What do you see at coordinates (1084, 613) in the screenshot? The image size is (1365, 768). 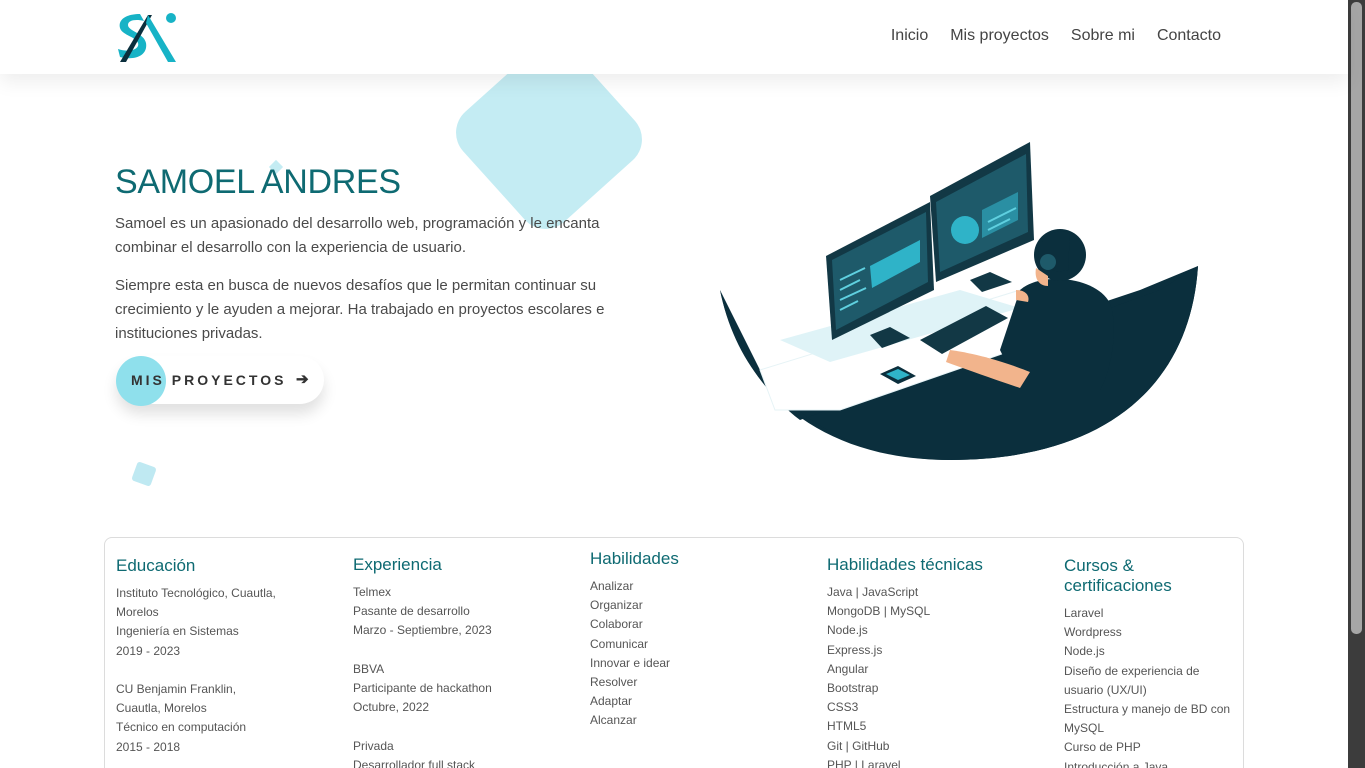 I see `list-item: Laravel` at bounding box center [1084, 613].